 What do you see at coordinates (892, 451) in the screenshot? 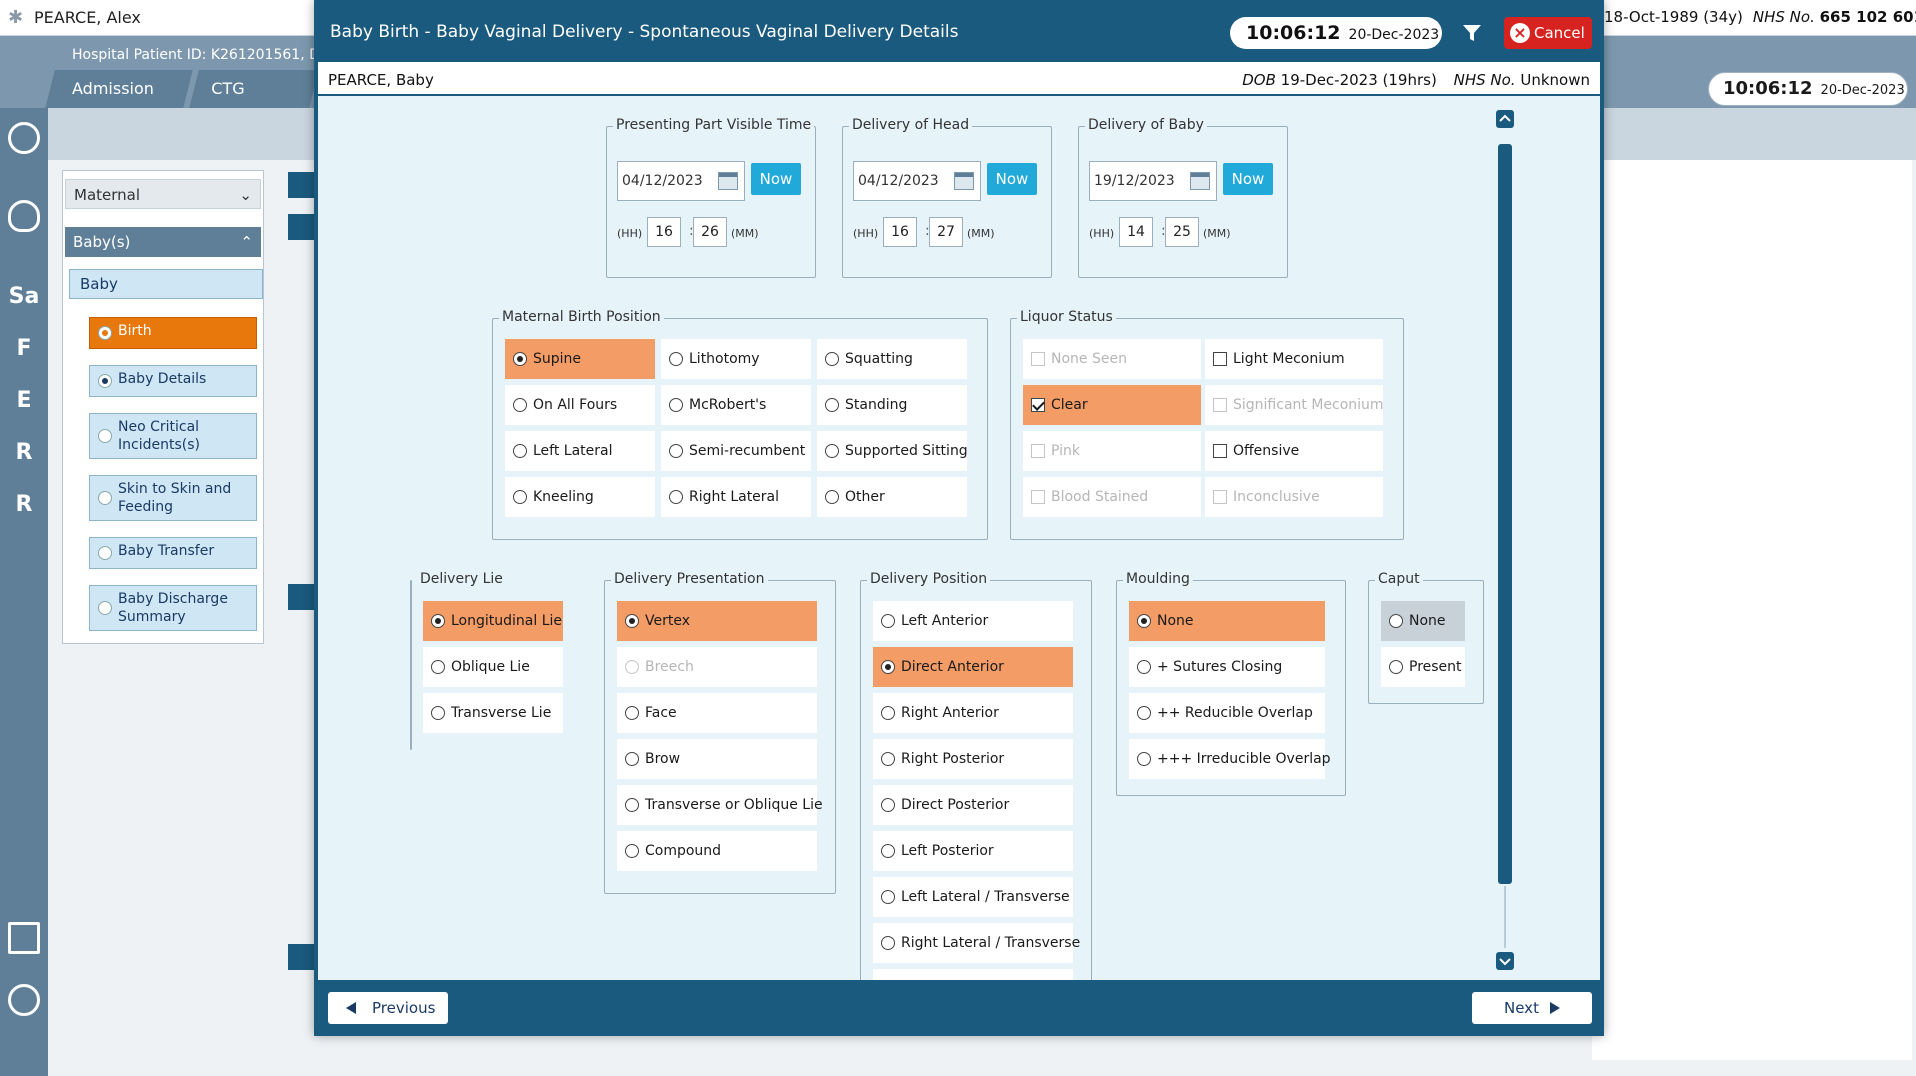
I see `option-supported-sitting: Supported Sitting` at bounding box center [892, 451].